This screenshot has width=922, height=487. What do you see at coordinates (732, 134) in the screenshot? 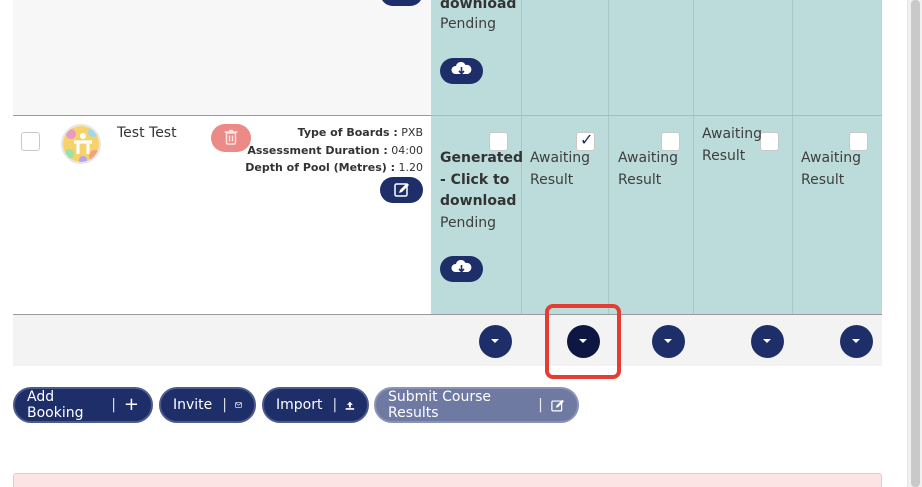
I see `result-3-line1: Awaiting` at bounding box center [732, 134].